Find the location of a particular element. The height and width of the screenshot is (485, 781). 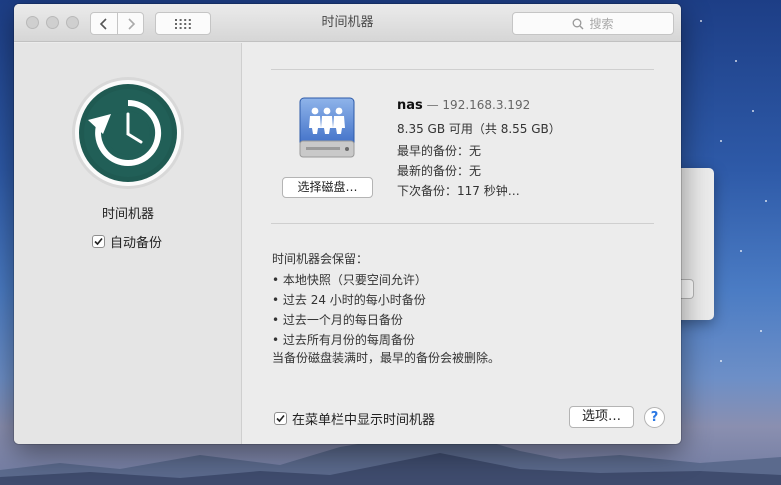

sidebar-title: 时间机器 is located at coordinates (127, 214).